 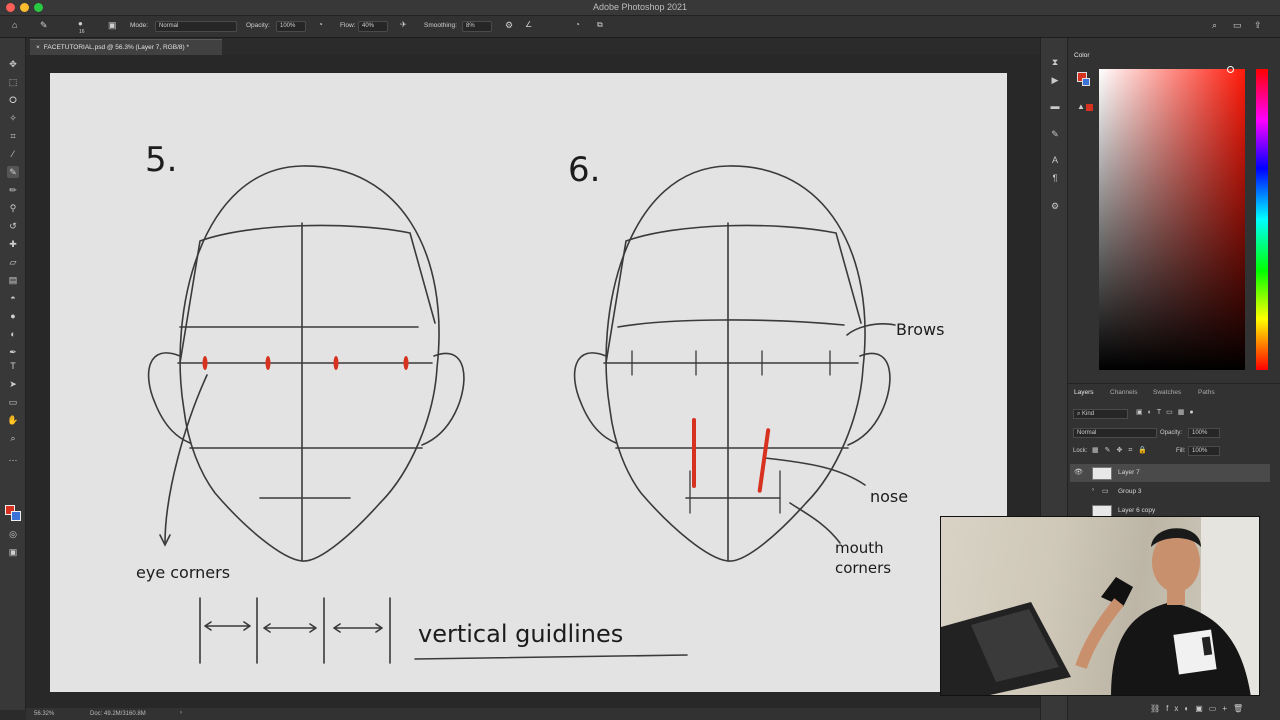 I want to click on ear-left-b, so click(x=595, y=398).